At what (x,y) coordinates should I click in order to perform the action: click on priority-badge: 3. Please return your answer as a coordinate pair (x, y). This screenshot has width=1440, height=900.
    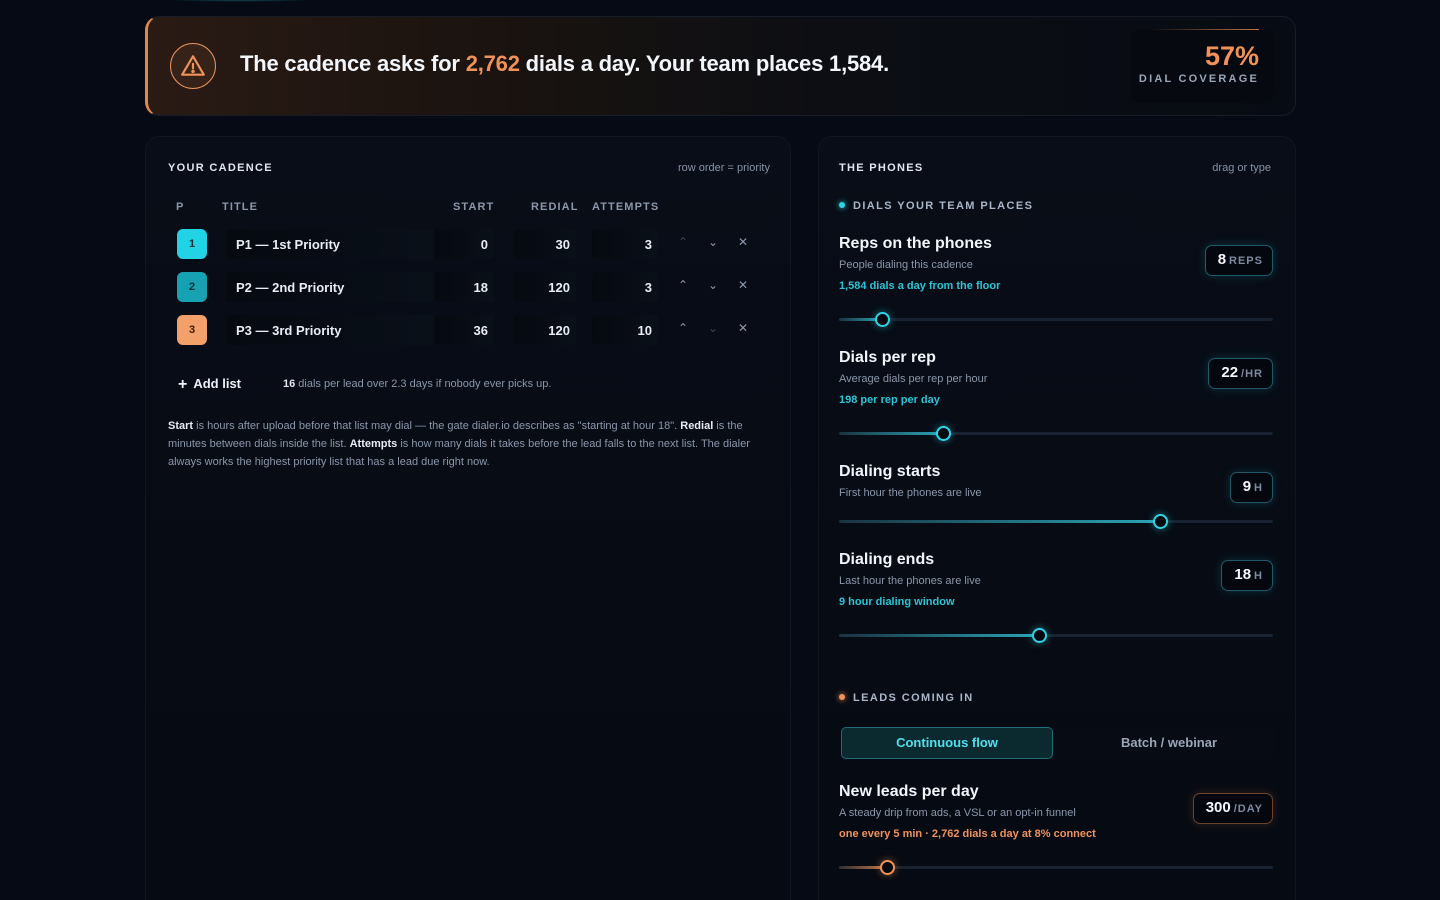
    Looking at the image, I should click on (192, 330).